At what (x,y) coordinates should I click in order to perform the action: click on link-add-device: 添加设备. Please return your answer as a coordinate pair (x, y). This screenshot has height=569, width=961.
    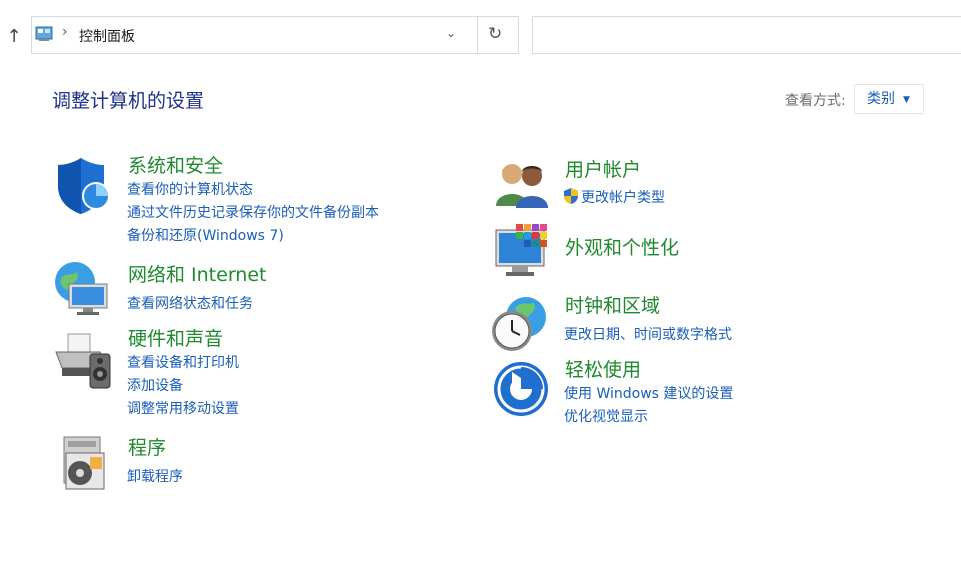
    Looking at the image, I should click on (155, 385).